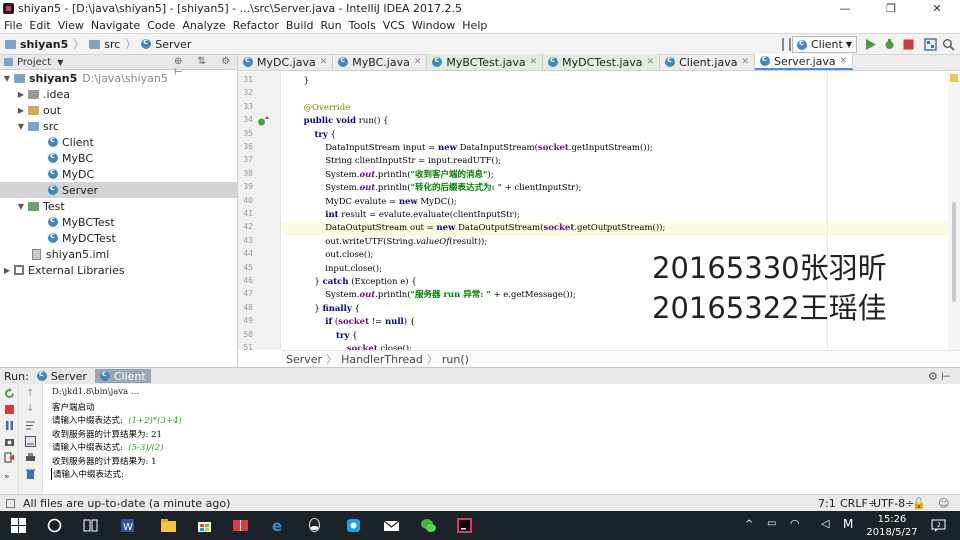 Image resolution: width=960 pixels, height=540 pixels. Describe the element at coordinates (118, 190) in the screenshot. I see `tree-item-server: Server` at that location.